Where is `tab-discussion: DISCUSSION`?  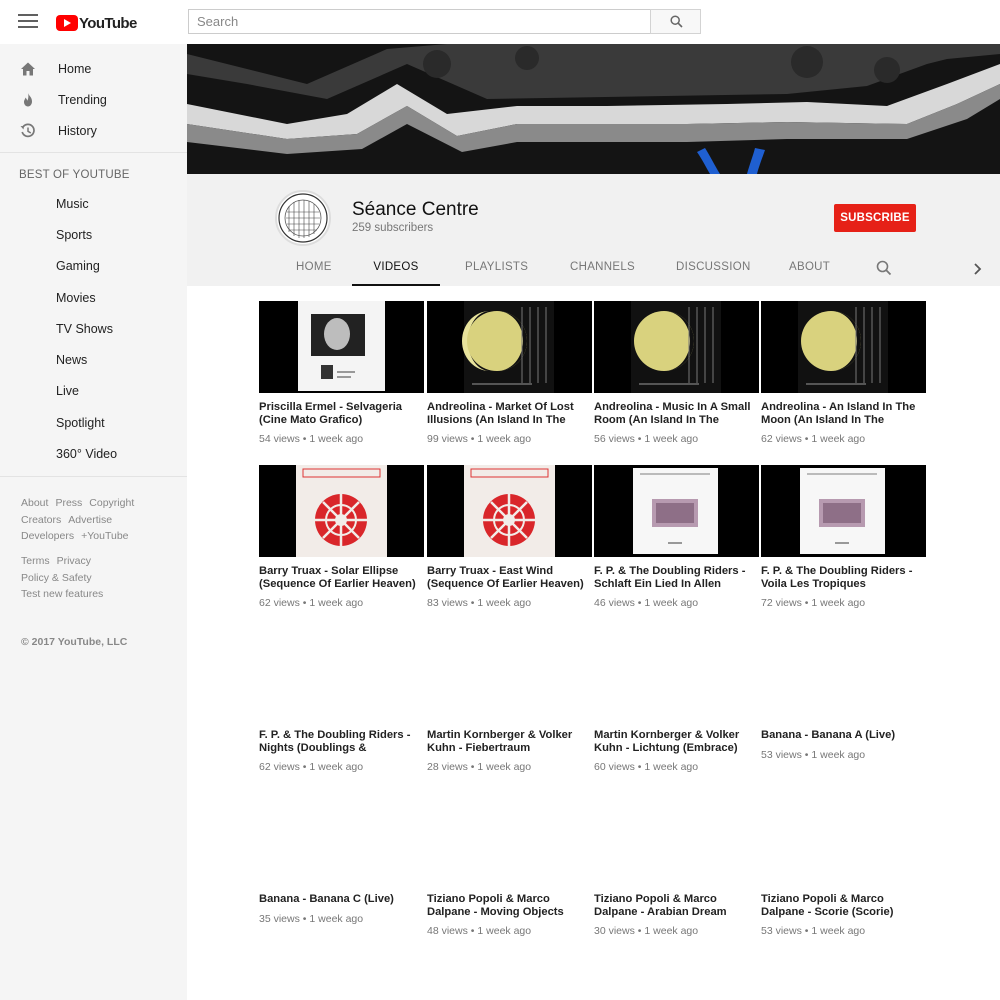 tab-discussion: DISCUSSION is located at coordinates (713, 269).